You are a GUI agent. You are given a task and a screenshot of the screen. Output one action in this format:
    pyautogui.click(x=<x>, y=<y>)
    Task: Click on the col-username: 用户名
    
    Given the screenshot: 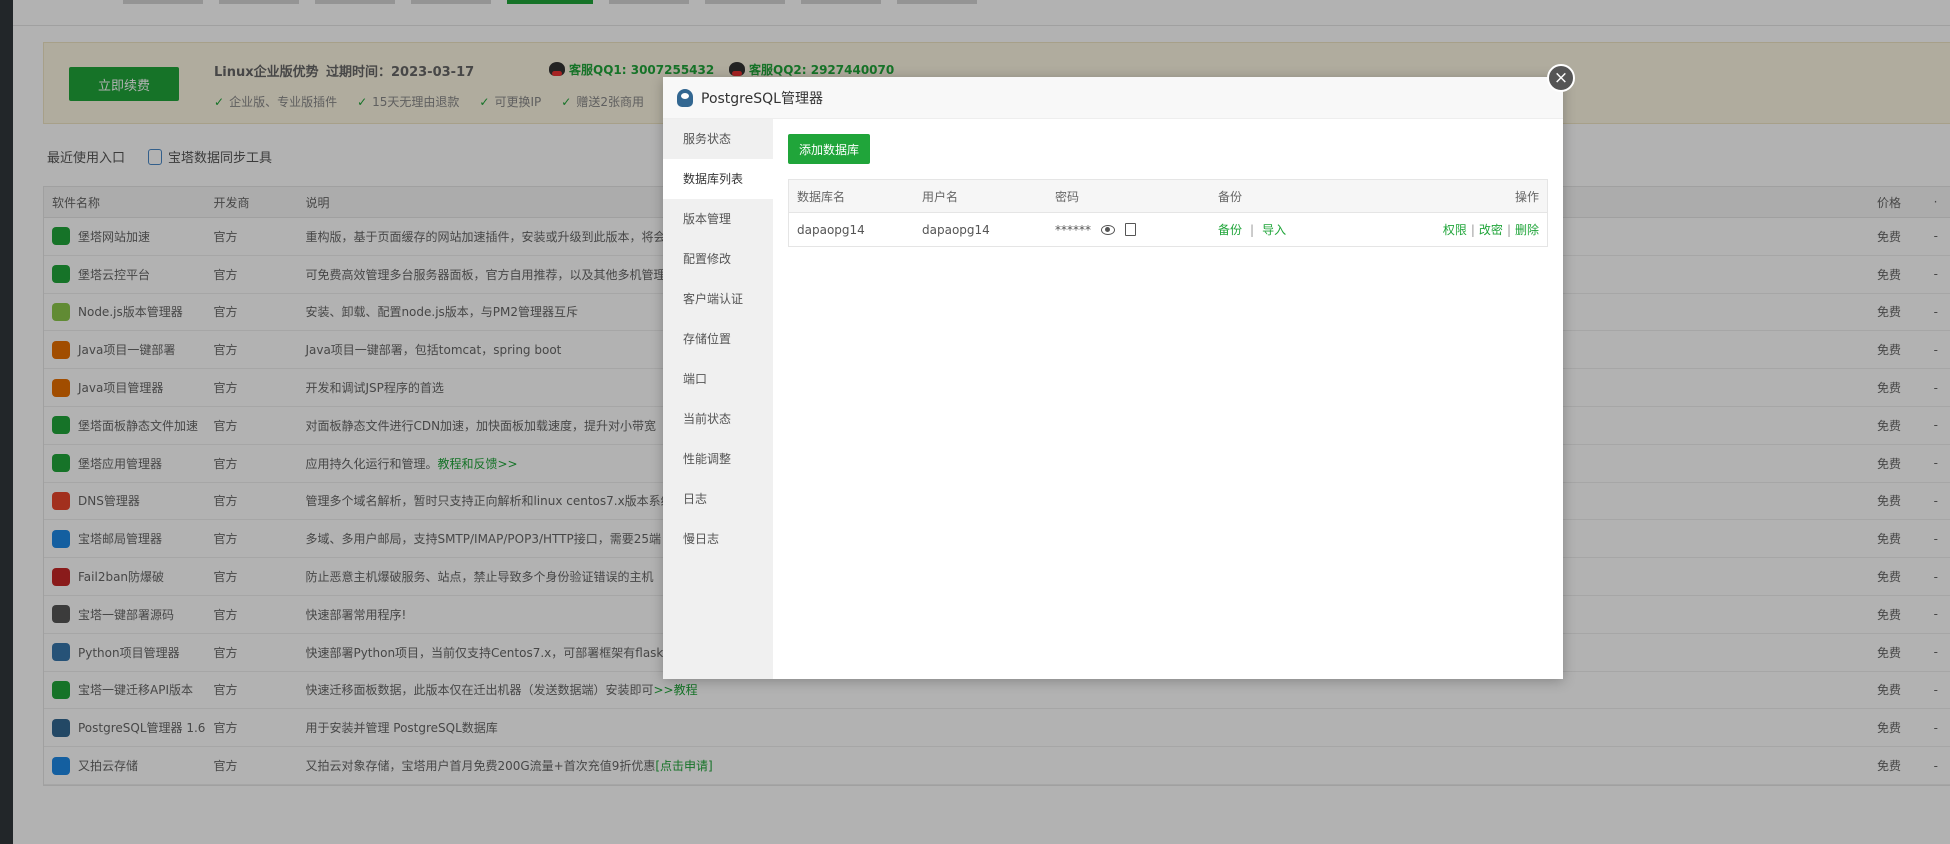 What is the action you would take?
    pyautogui.click(x=940, y=196)
    